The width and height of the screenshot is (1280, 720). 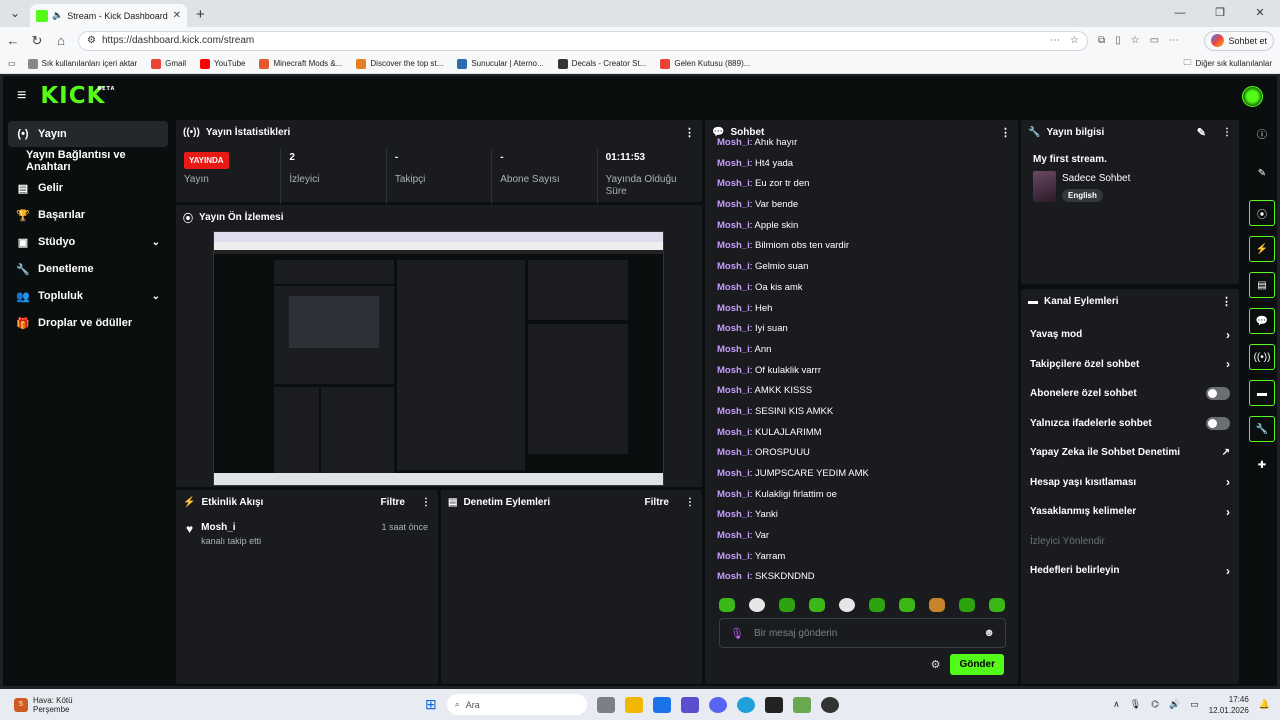 What do you see at coordinates (1239, 40) in the screenshot?
I see `copilot-button: Sohbet et` at bounding box center [1239, 40].